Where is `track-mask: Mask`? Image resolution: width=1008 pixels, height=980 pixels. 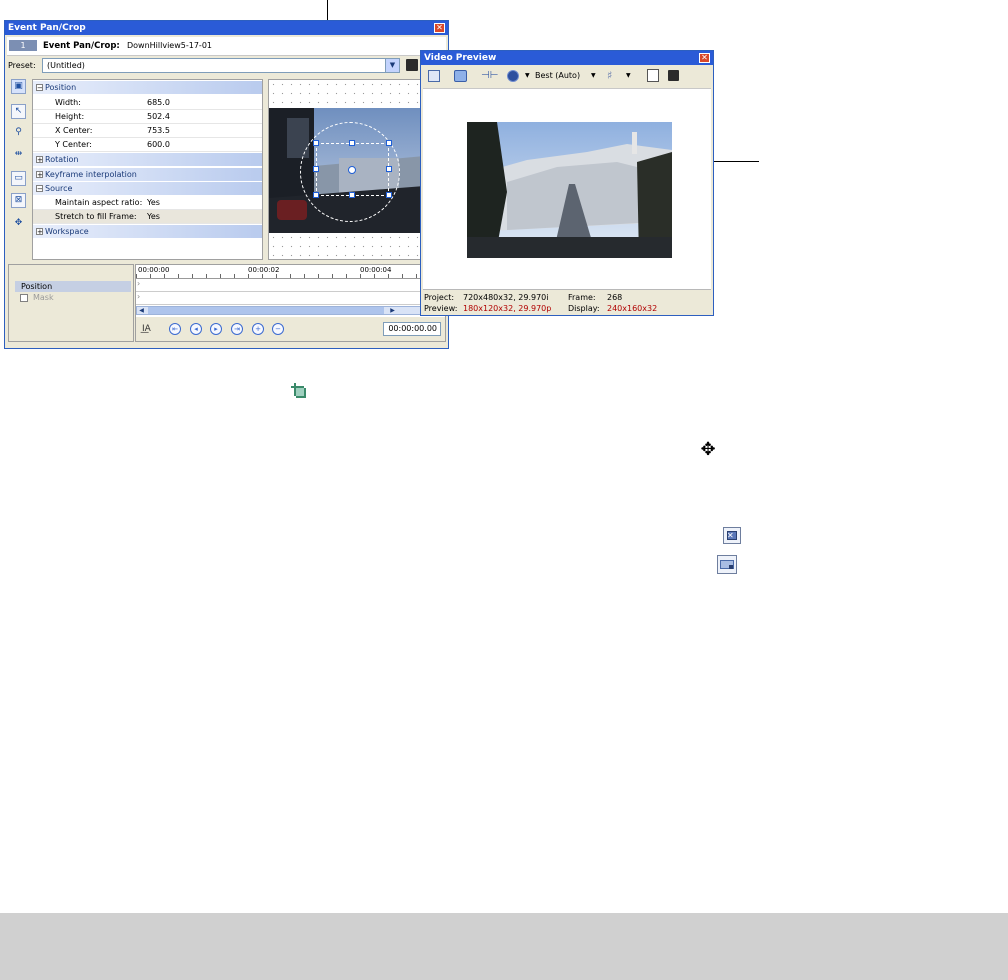 track-mask: Mask is located at coordinates (43, 297).